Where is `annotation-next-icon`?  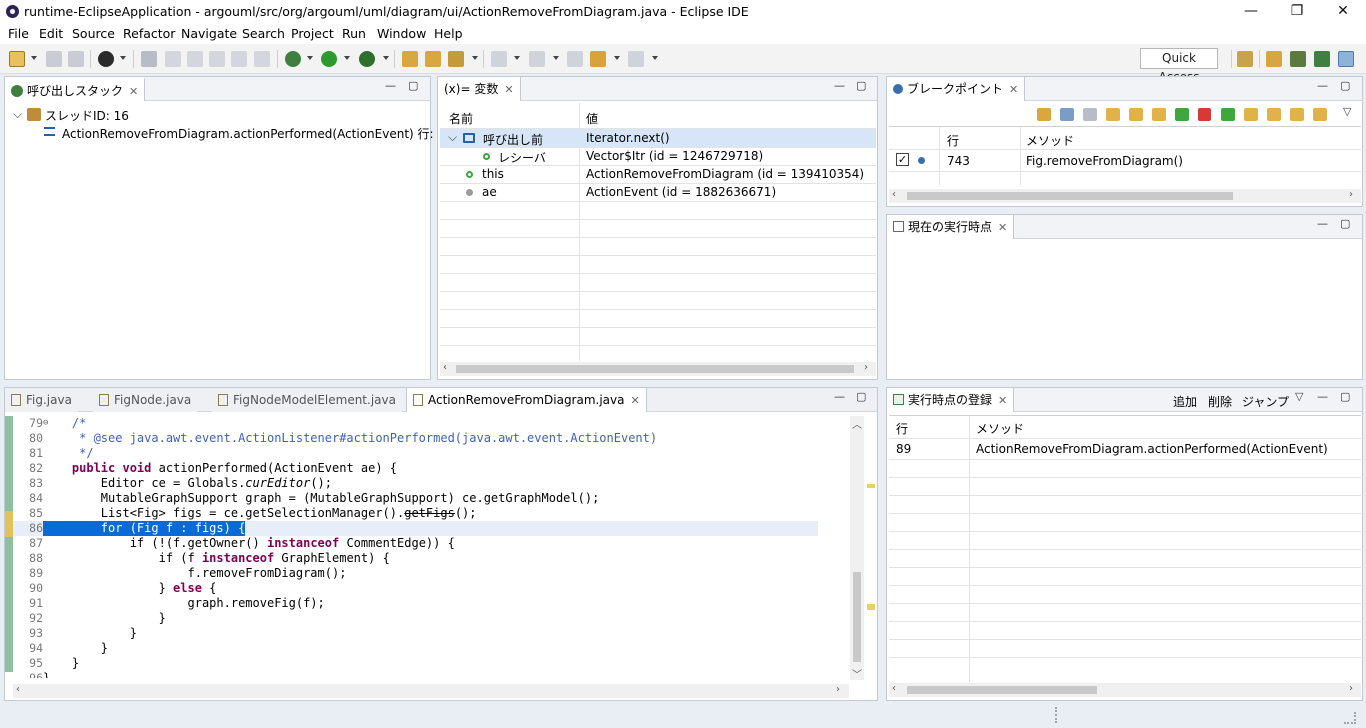 annotation-next-icon is located at coordinates (499, 59).